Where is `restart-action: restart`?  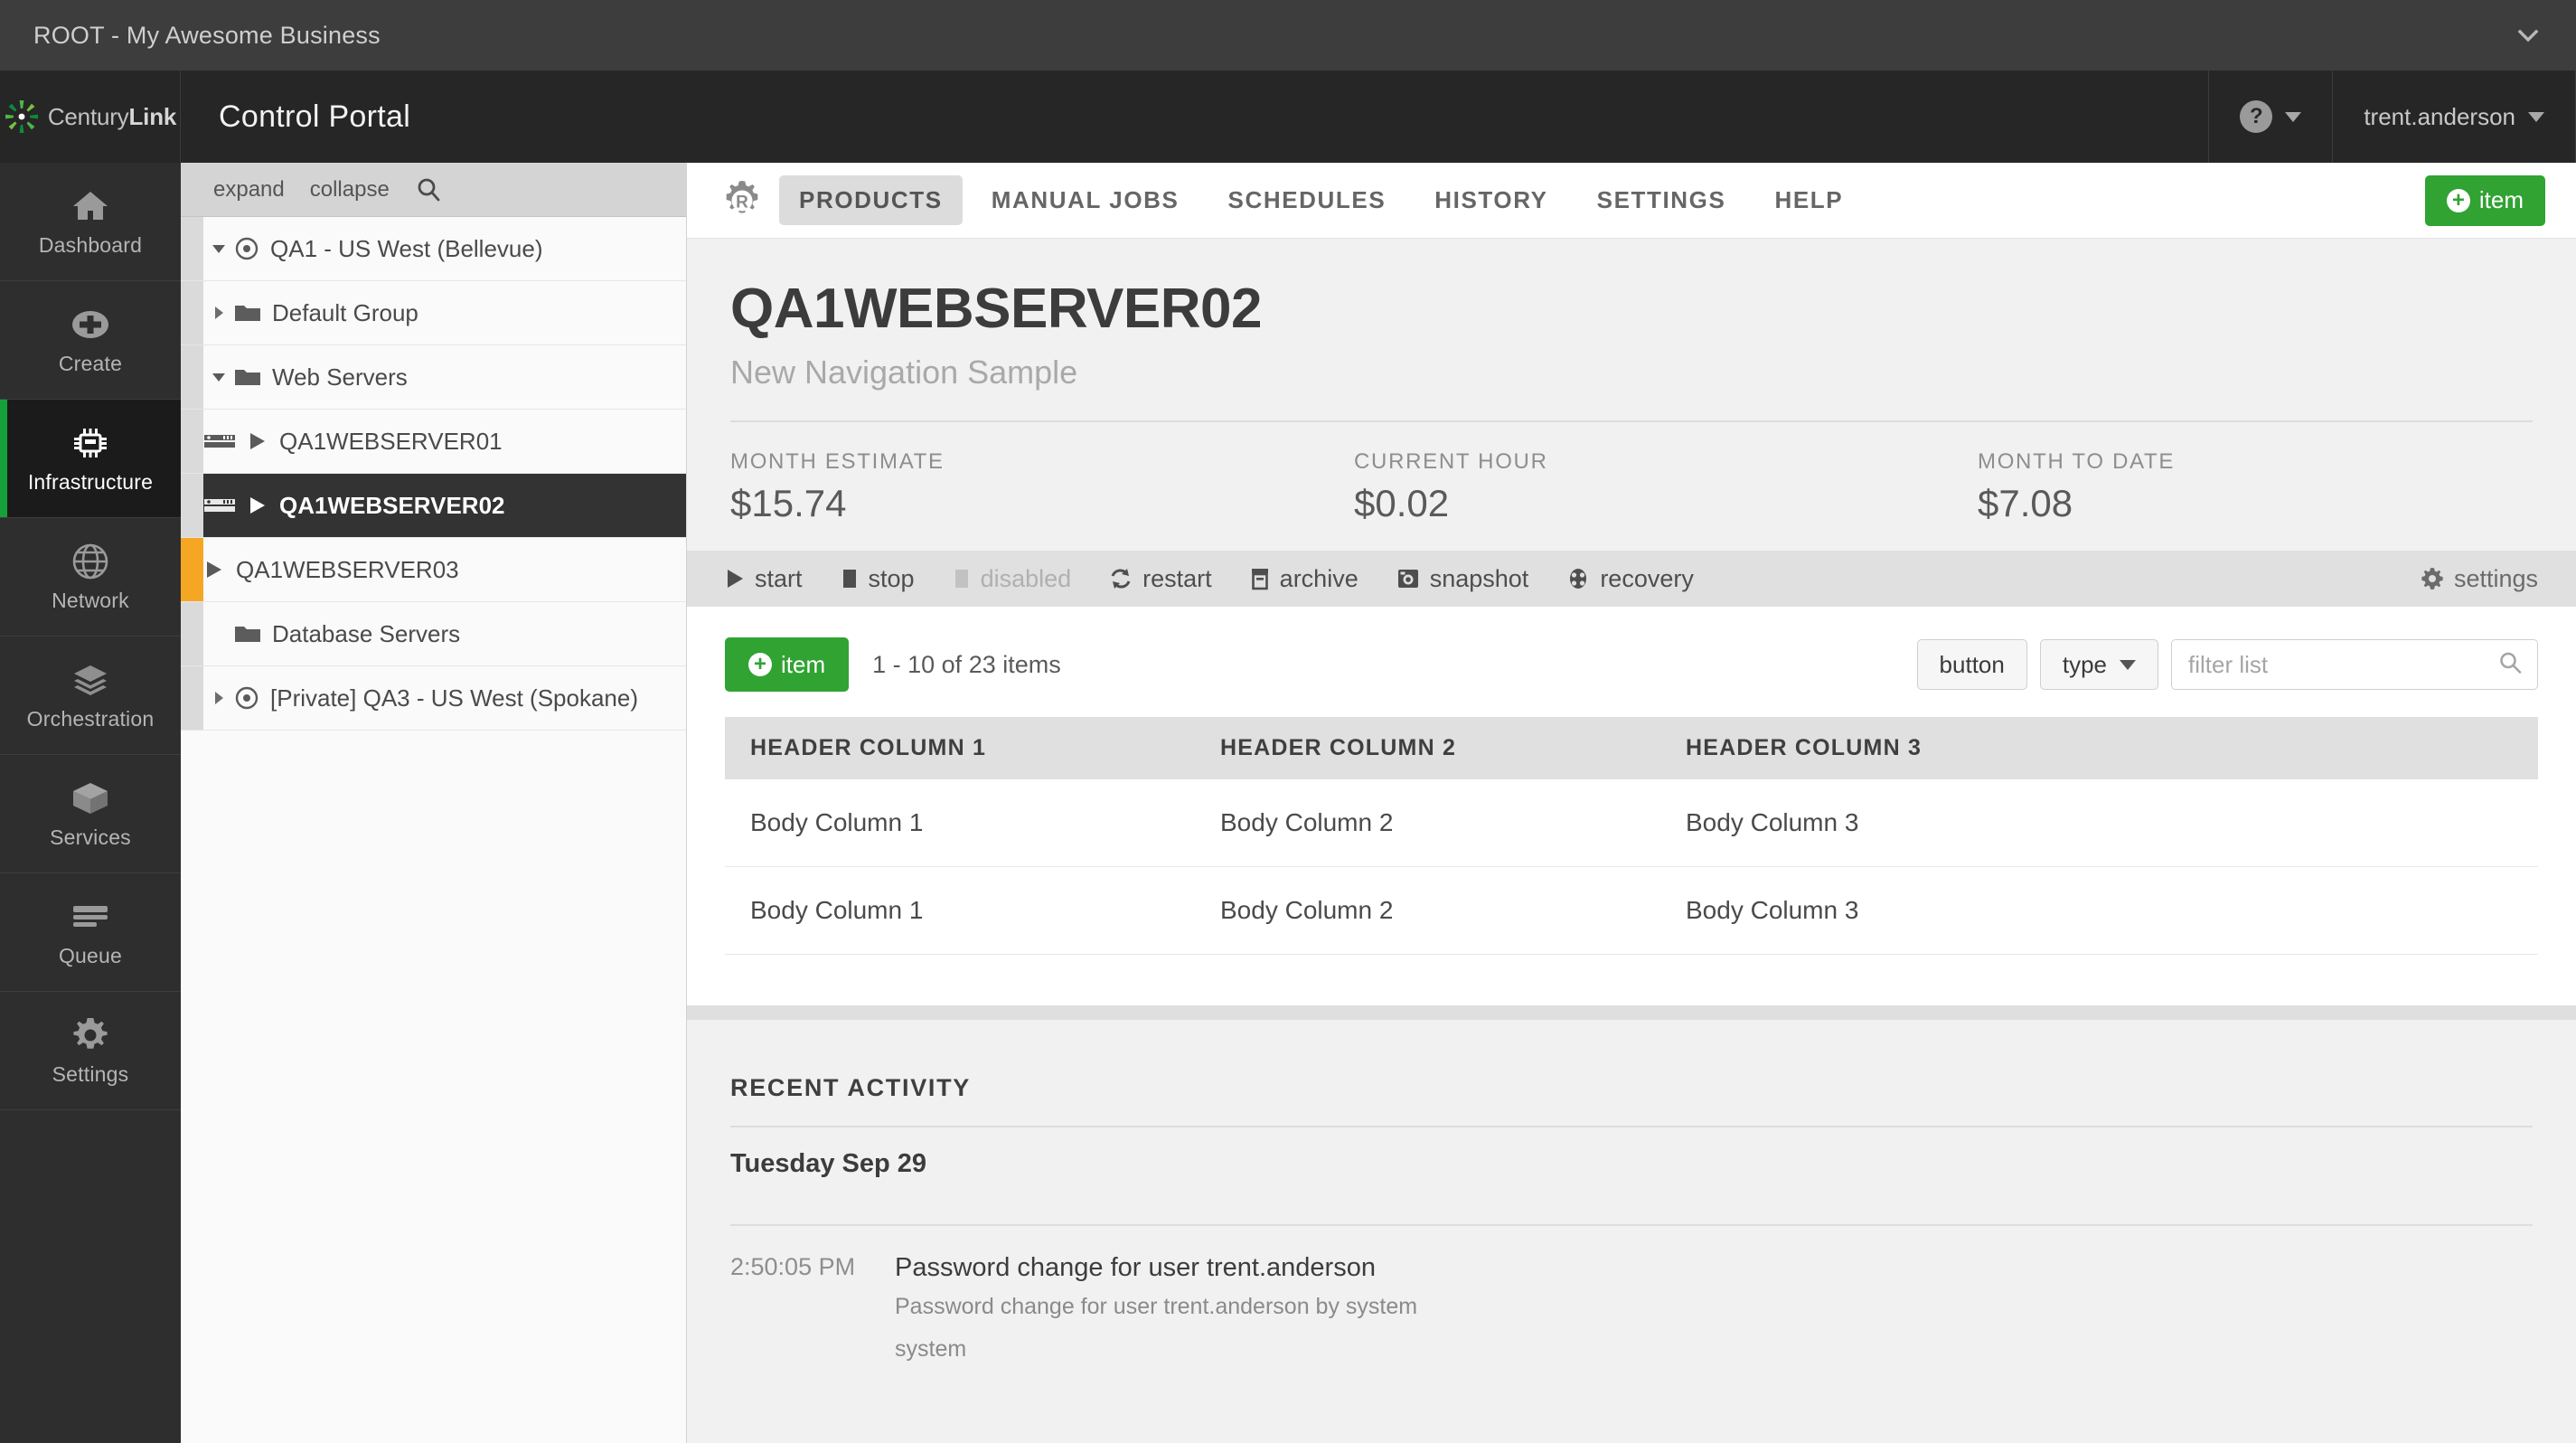 restart-action: restart is located at coordinates (1161, 579).